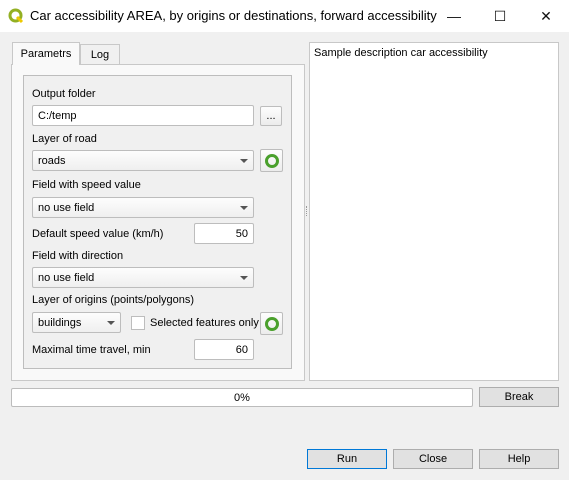 The image size is (569, 480). I want to click on refresh-road-button, so click(271, 160).